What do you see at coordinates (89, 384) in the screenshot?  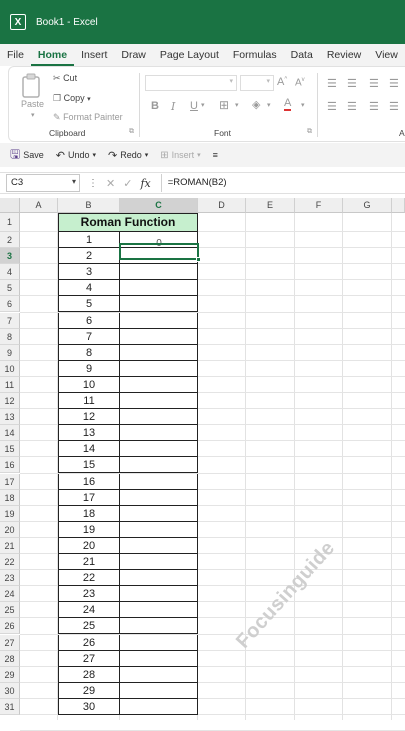 I see `cell-b11: 10` at bounding box center [89, 384].